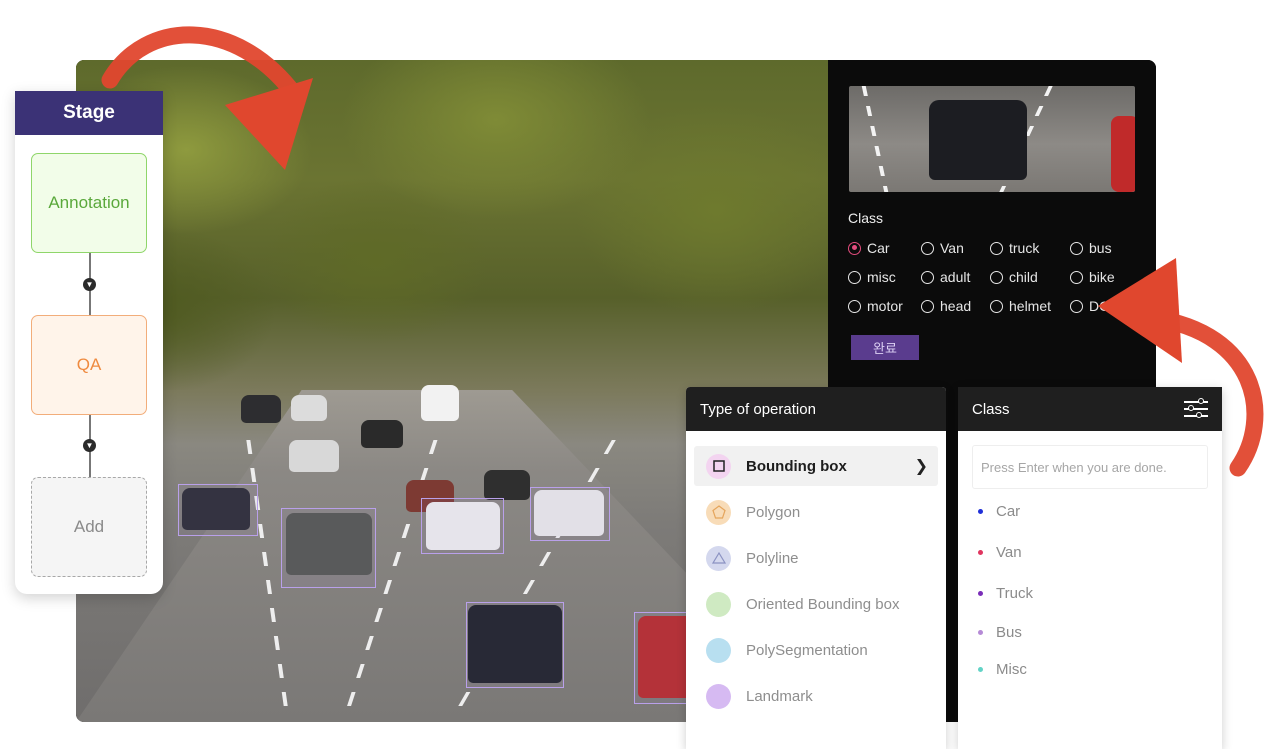  I want to click on class-item-car: Car, so click(999, 511).